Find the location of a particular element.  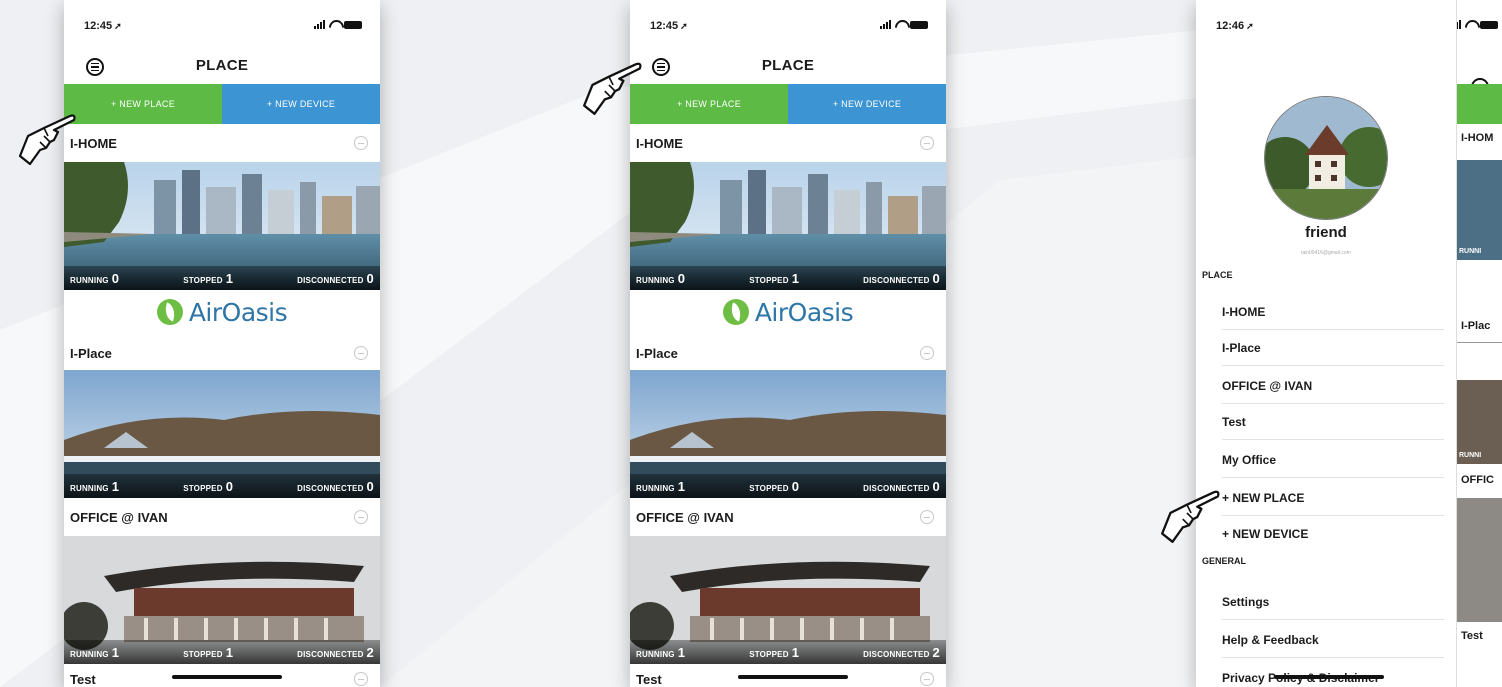

drawer-item-privacy: Privacy Policy & Disclaimer is located at coordinates (1333, 673).